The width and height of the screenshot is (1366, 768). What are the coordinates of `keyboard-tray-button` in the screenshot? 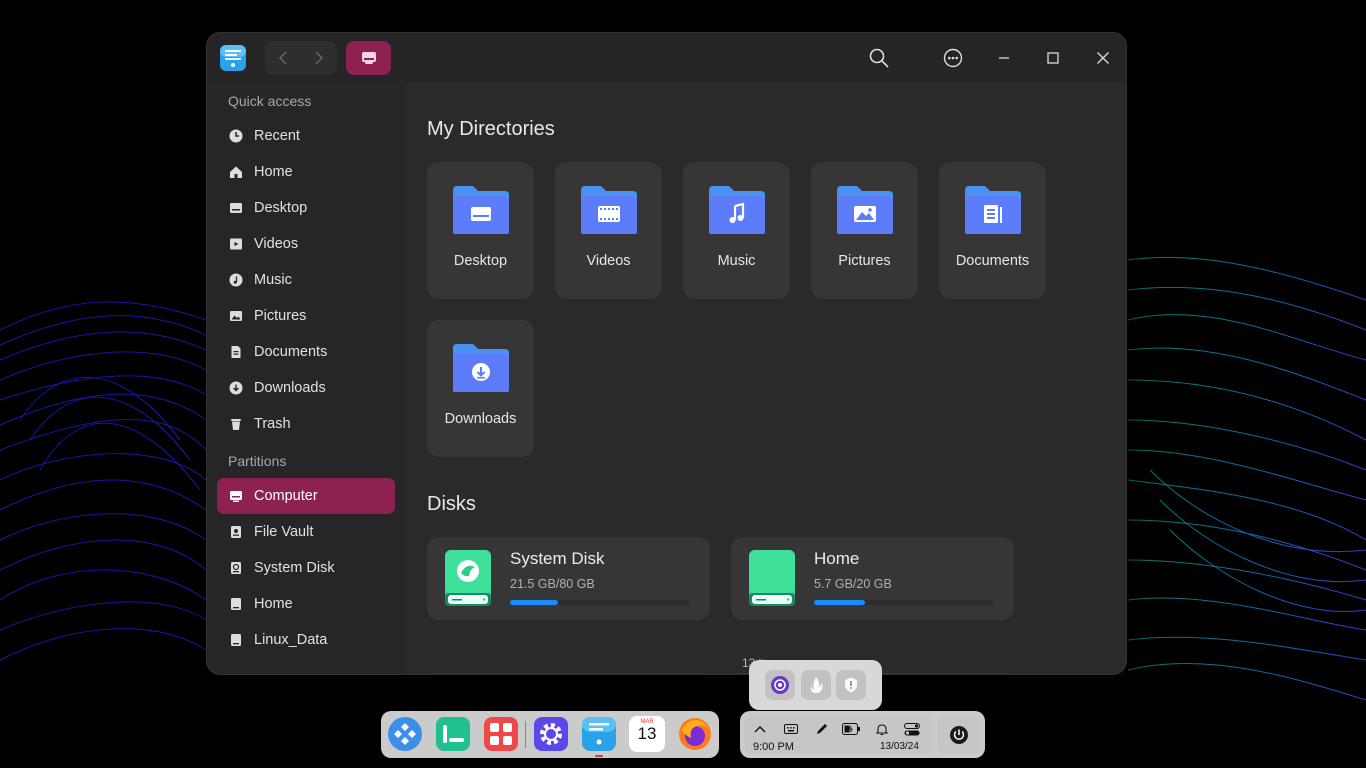 It's located at (791, 729).